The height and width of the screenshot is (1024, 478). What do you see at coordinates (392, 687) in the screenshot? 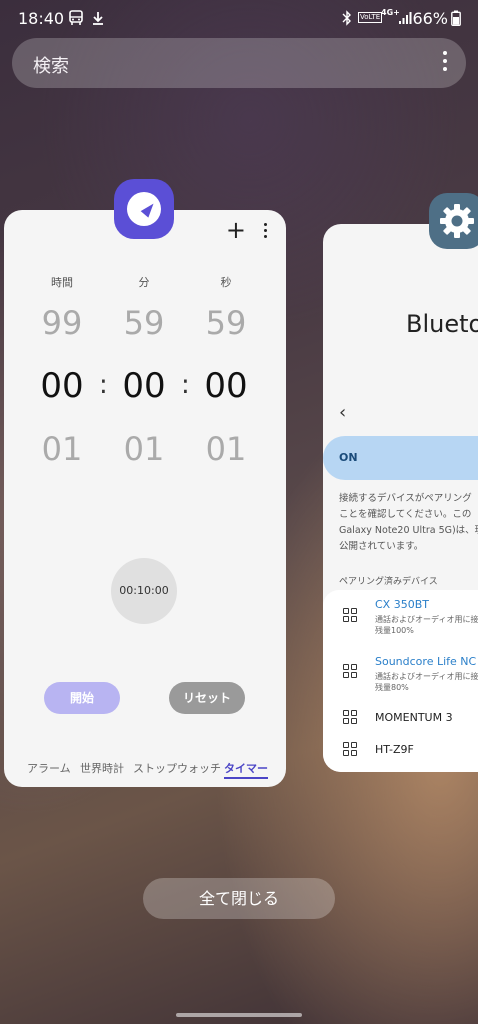
I see `device-battery: 残量80%` at bounding box center [392, 687].